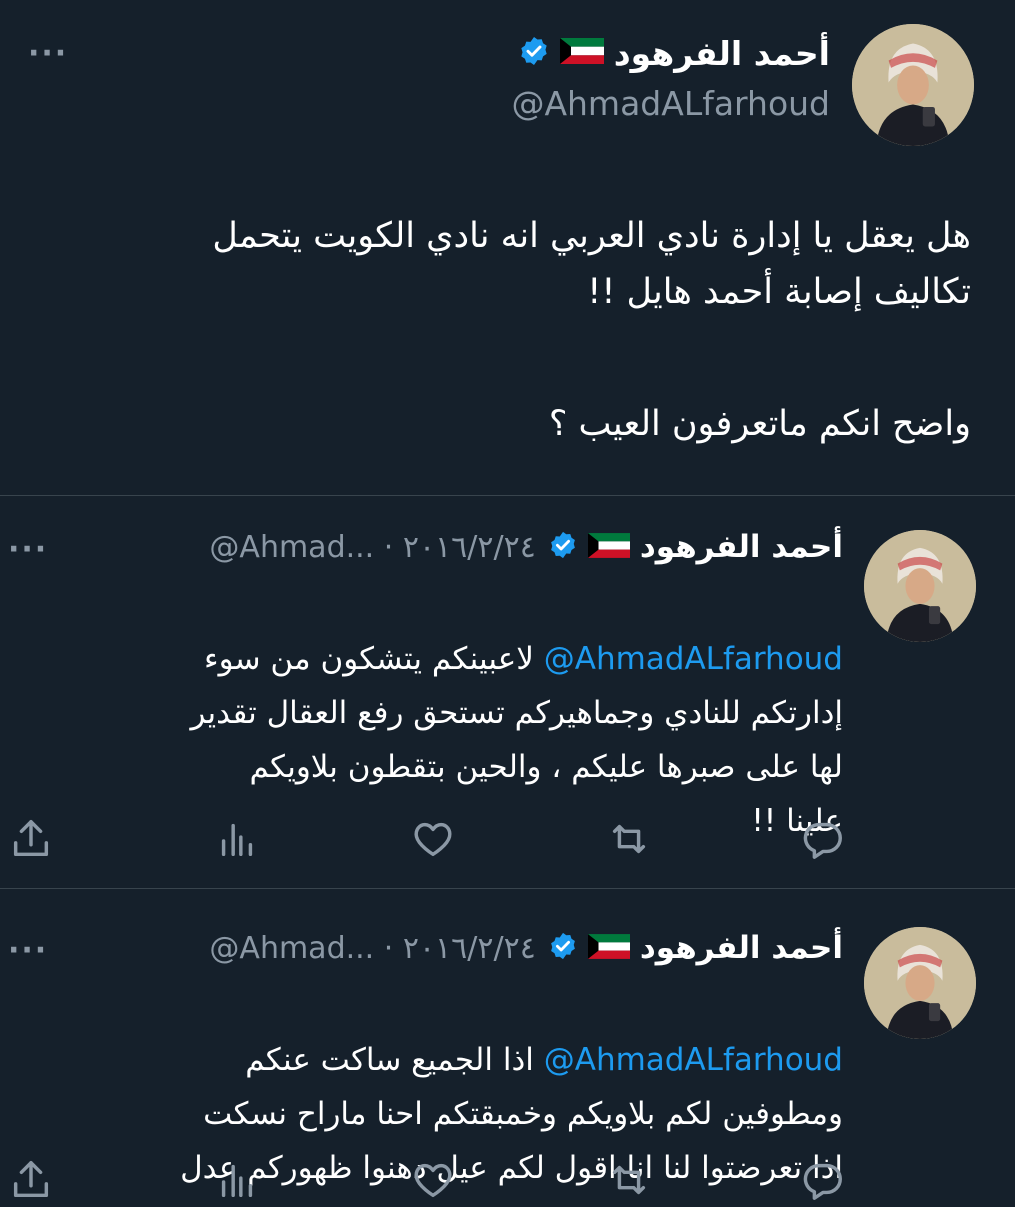 Image resolution: width=1015 pixels, height=1207 pixels. What do you see at coordinates (507, 841) in the screenshot?
I see `action-bar` at bounding box center [507, 841].